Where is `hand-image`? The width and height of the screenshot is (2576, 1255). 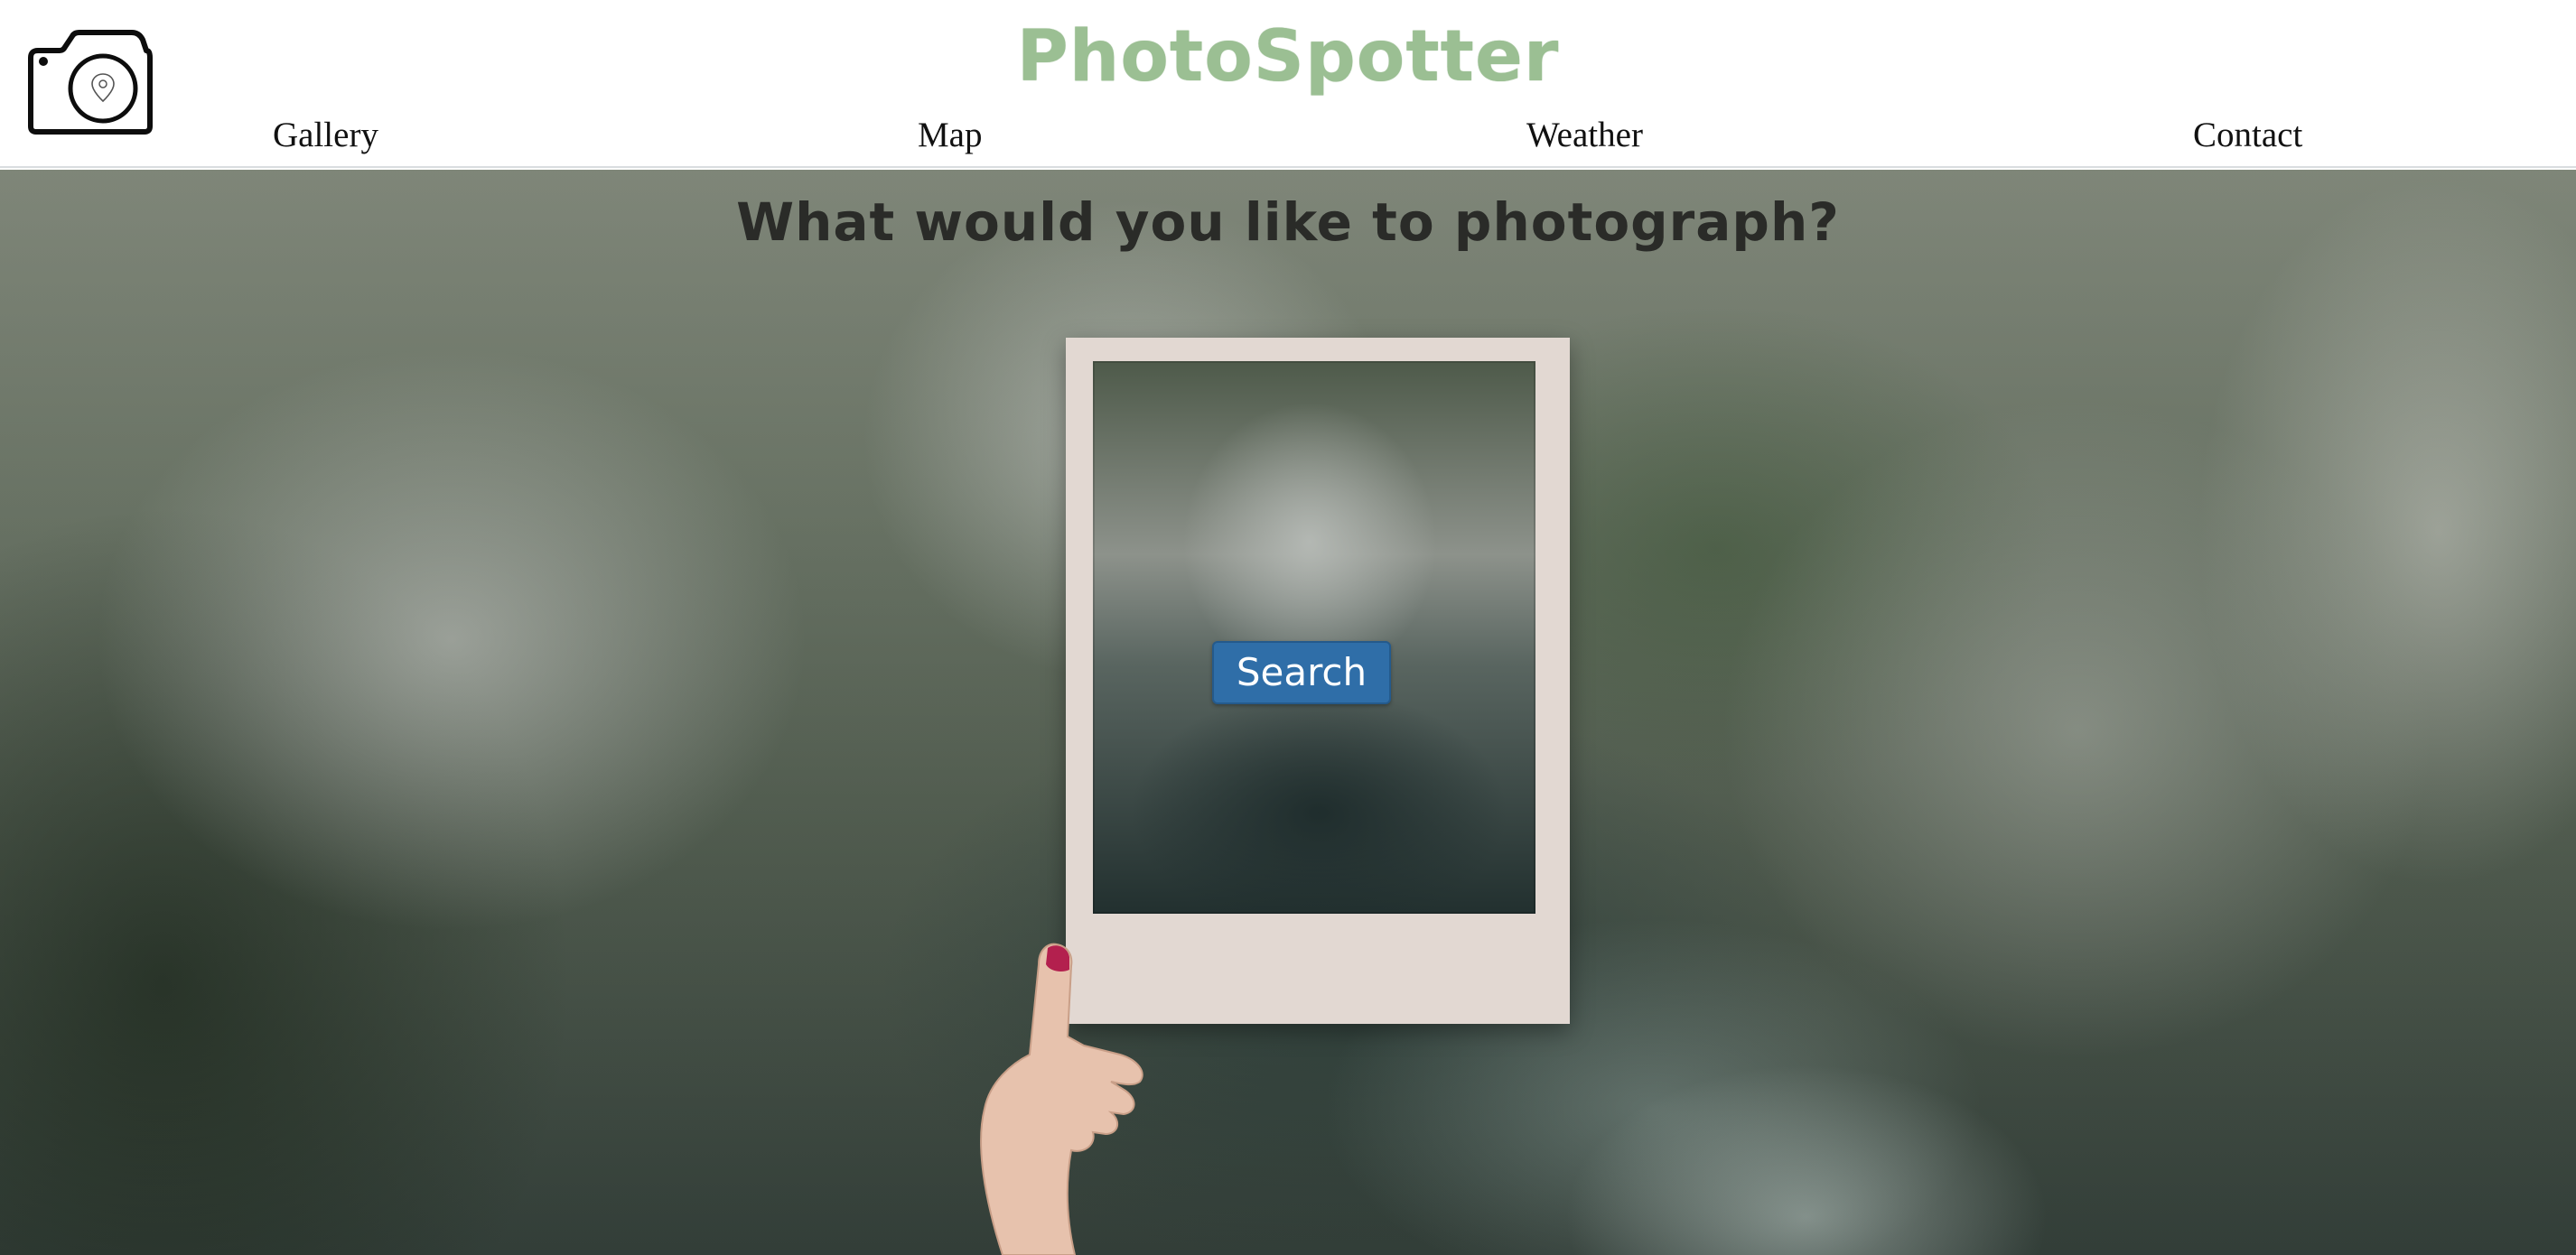 hand-image is located at coordinates (1061, 1099).